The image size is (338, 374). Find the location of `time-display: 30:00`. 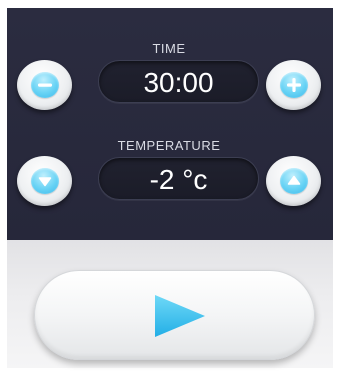

time-display: 30:00 is located at coordinates (178, 81).